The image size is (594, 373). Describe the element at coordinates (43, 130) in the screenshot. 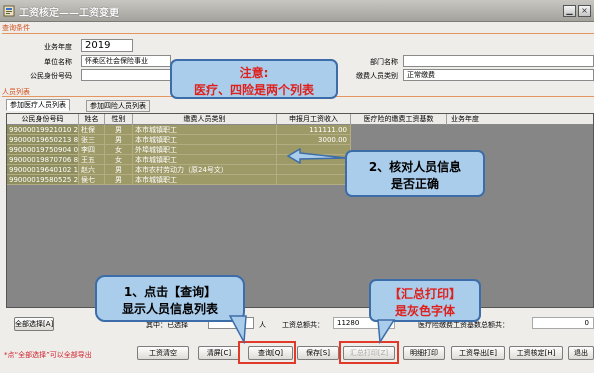

I see `cell-id: 99000019921010 2514` at that location.